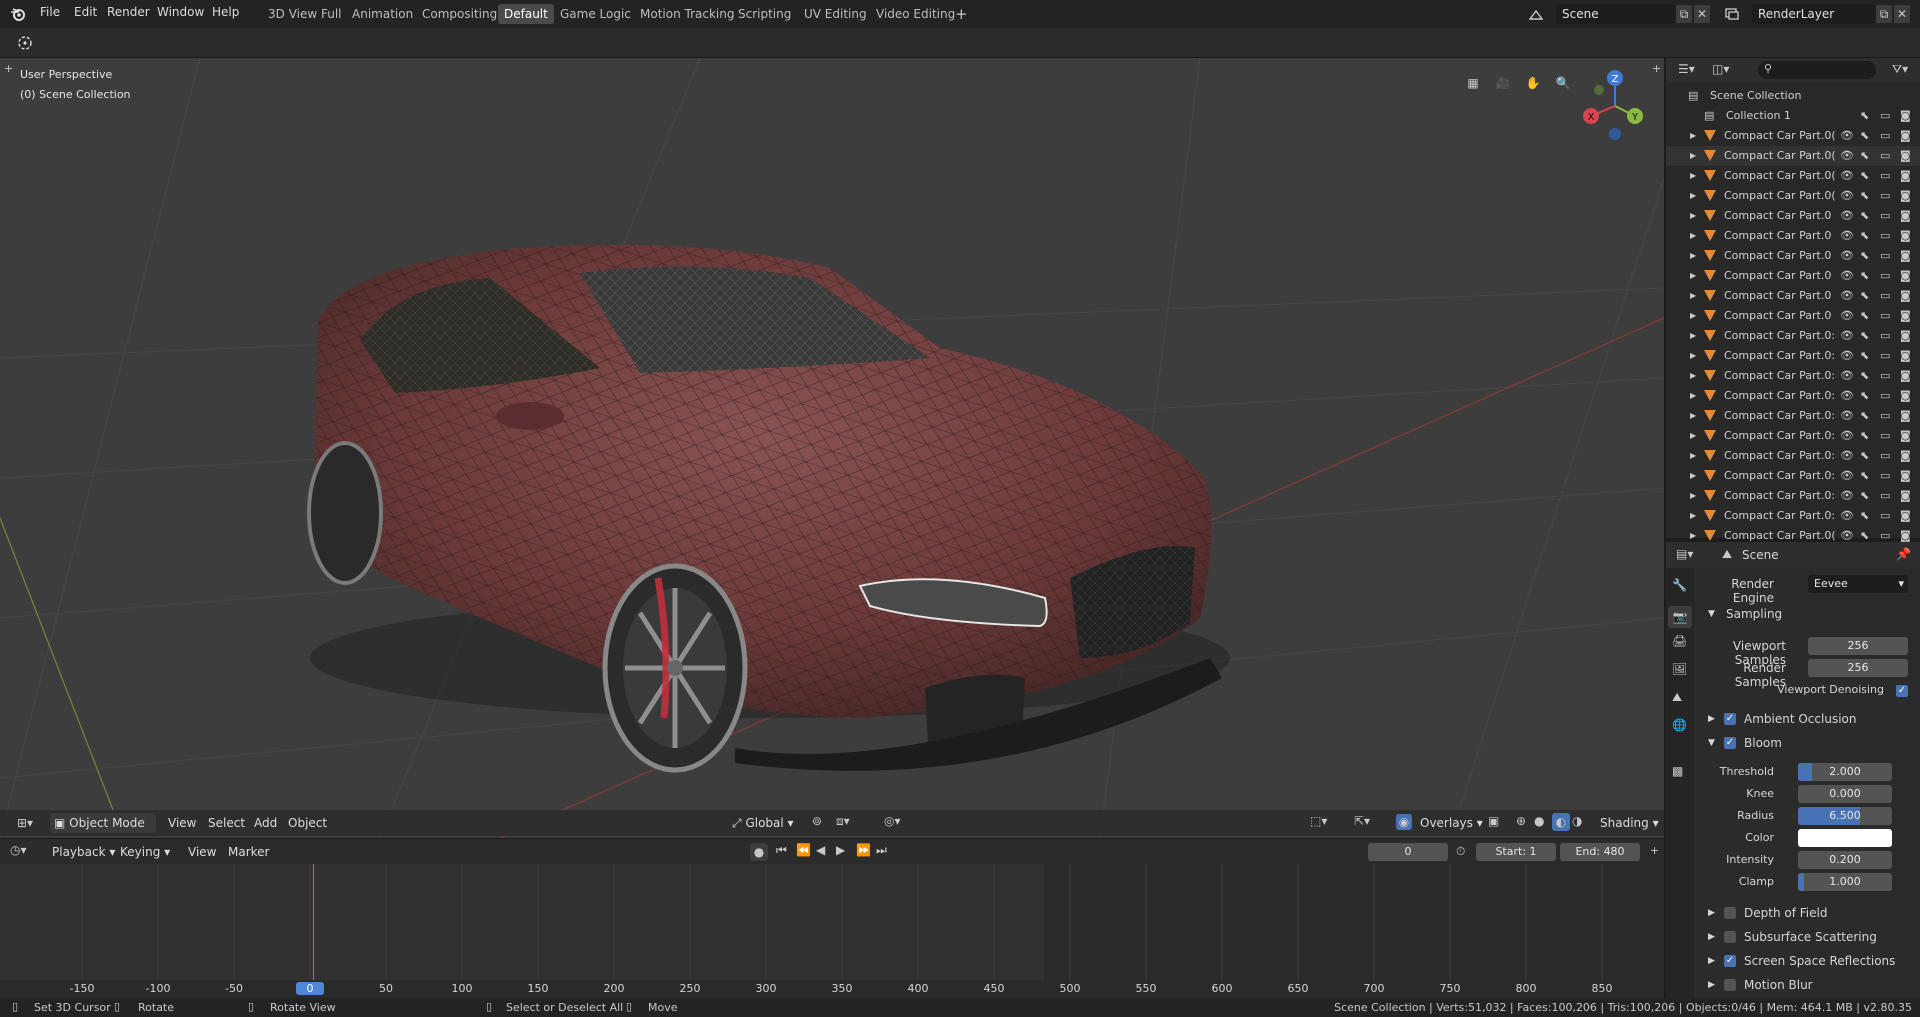 Image resolution: width=1920 pixels, height=1017 pixels. Describe the element at coordinates (1807, 961) in the screenshot. I see `screen-space-reflections-panel-header: ▶ ✓ Screen Space Reflections` at that location.